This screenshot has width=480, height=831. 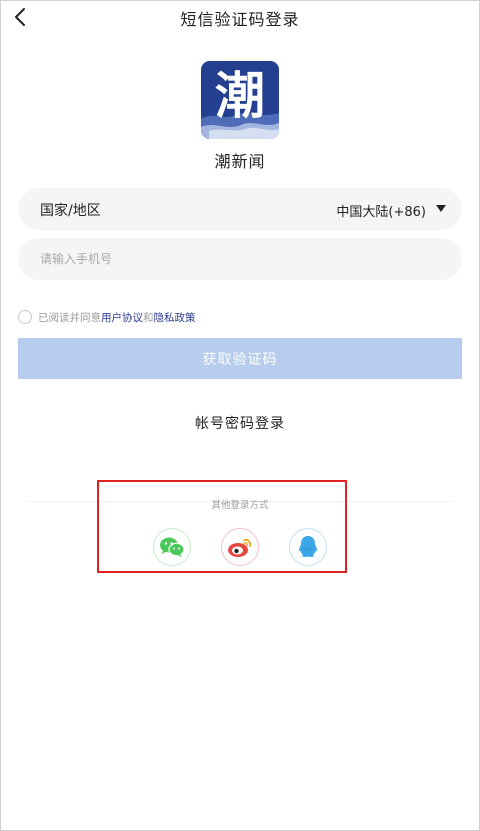 I want to click on app-name: 潮新闻, so click(x=240, y=161).